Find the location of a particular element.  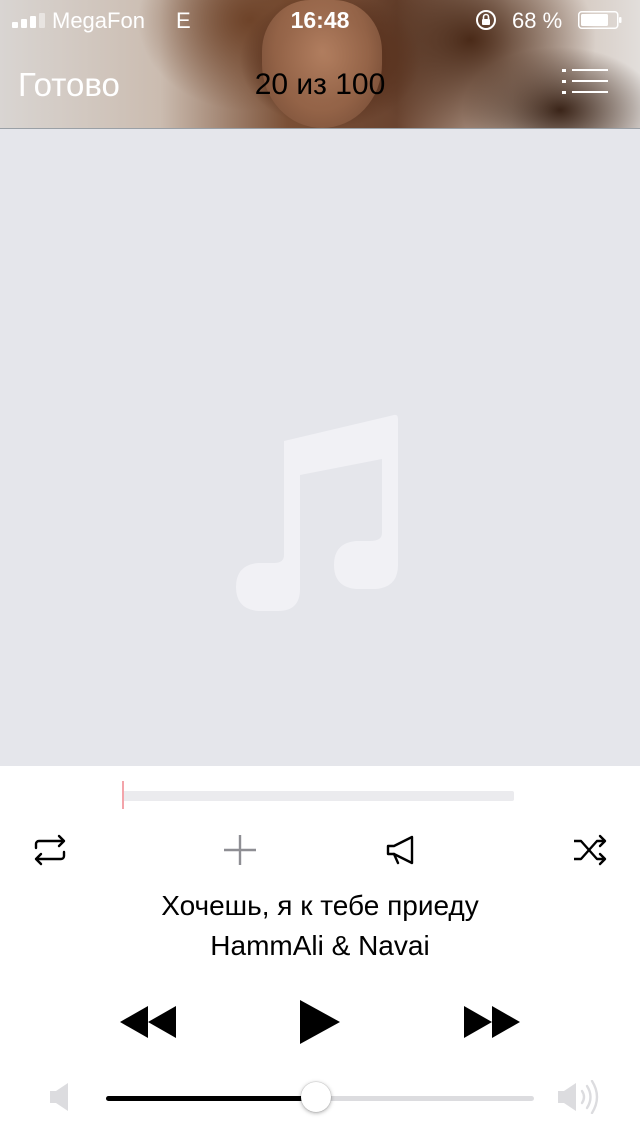

header-photo-background: MegaFon E 16:48 68 % Готово 20 из 100 is located at coordinates (320, 64).